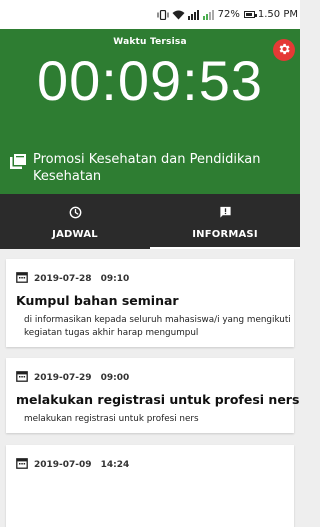  Describe the element at coordinates (150, 486) in the screenshot. I see `announcement-card: 2019-07-09 14:24` at that location.